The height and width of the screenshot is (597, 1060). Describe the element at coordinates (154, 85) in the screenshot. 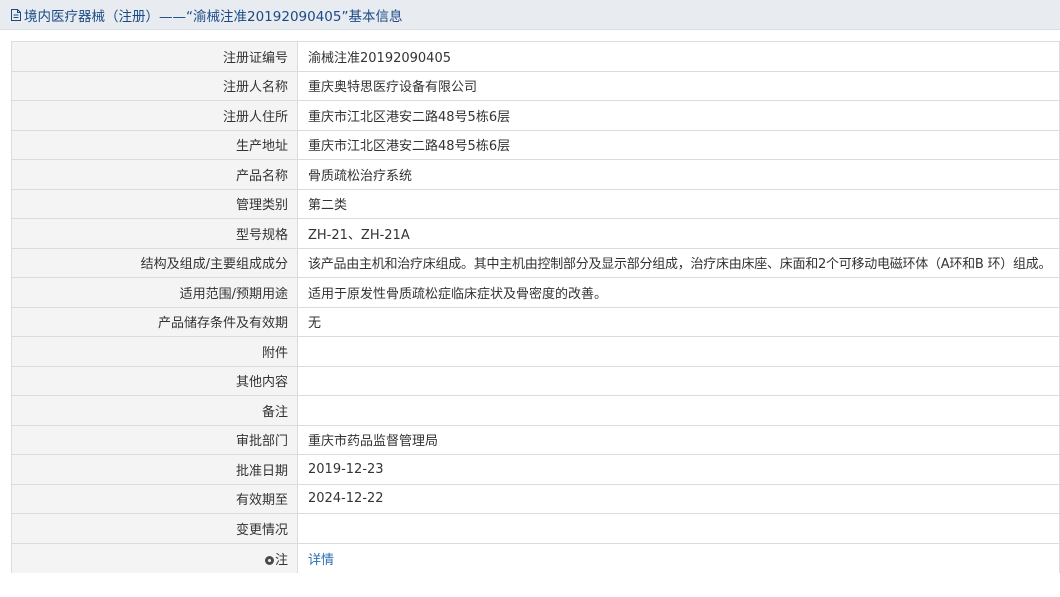

I see `row-label: 注册人名称` at that location.